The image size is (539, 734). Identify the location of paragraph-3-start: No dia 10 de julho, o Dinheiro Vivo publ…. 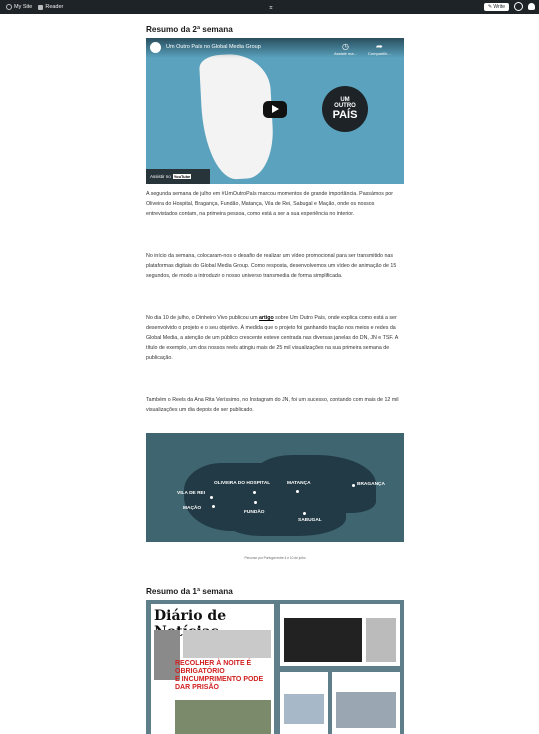
(202, 318).